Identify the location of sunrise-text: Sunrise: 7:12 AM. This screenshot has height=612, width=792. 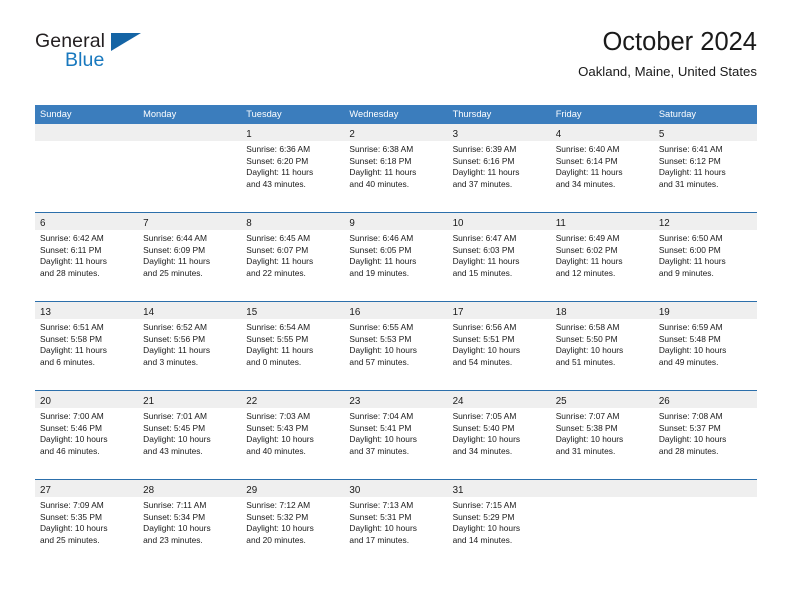
(278, 505).